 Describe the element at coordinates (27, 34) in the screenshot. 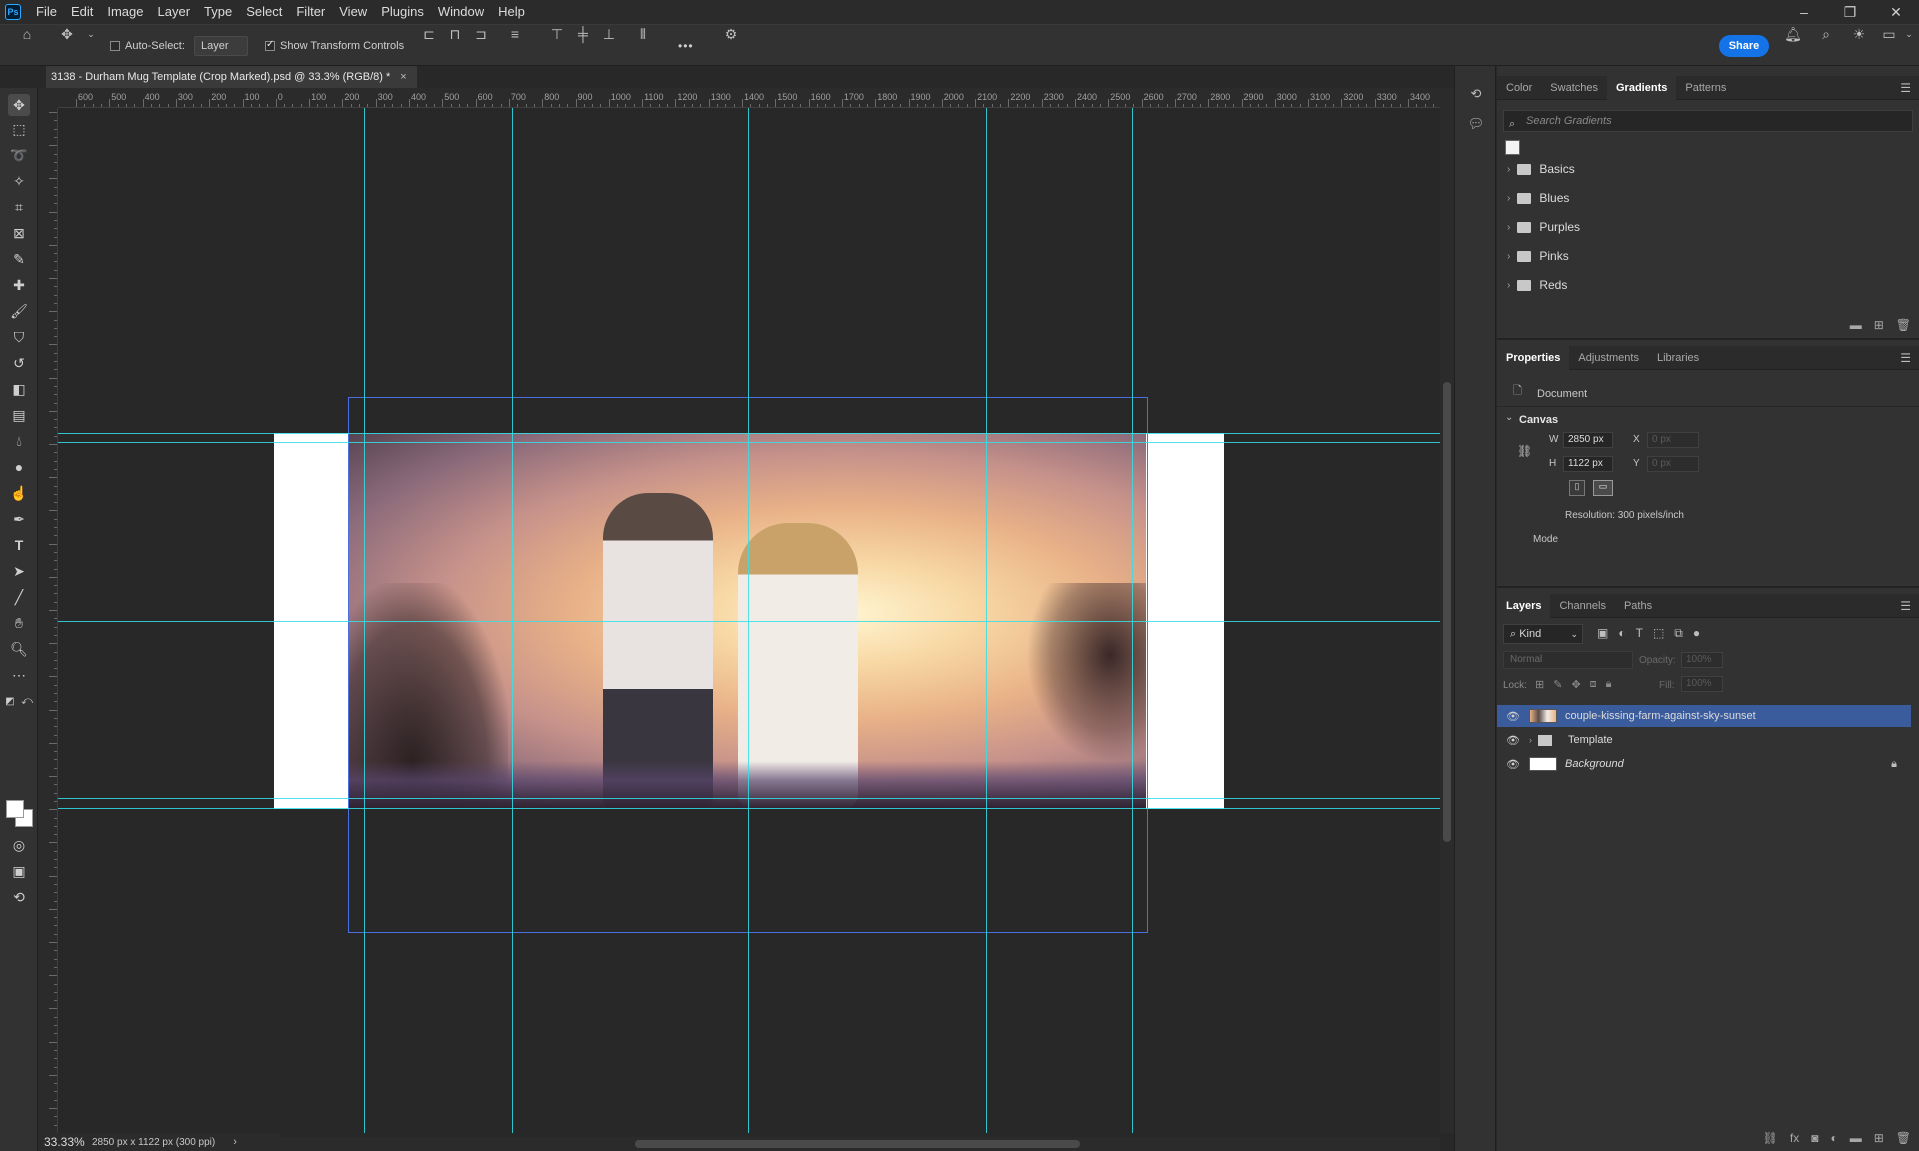

I see `home-icon: ⌂` at that location.